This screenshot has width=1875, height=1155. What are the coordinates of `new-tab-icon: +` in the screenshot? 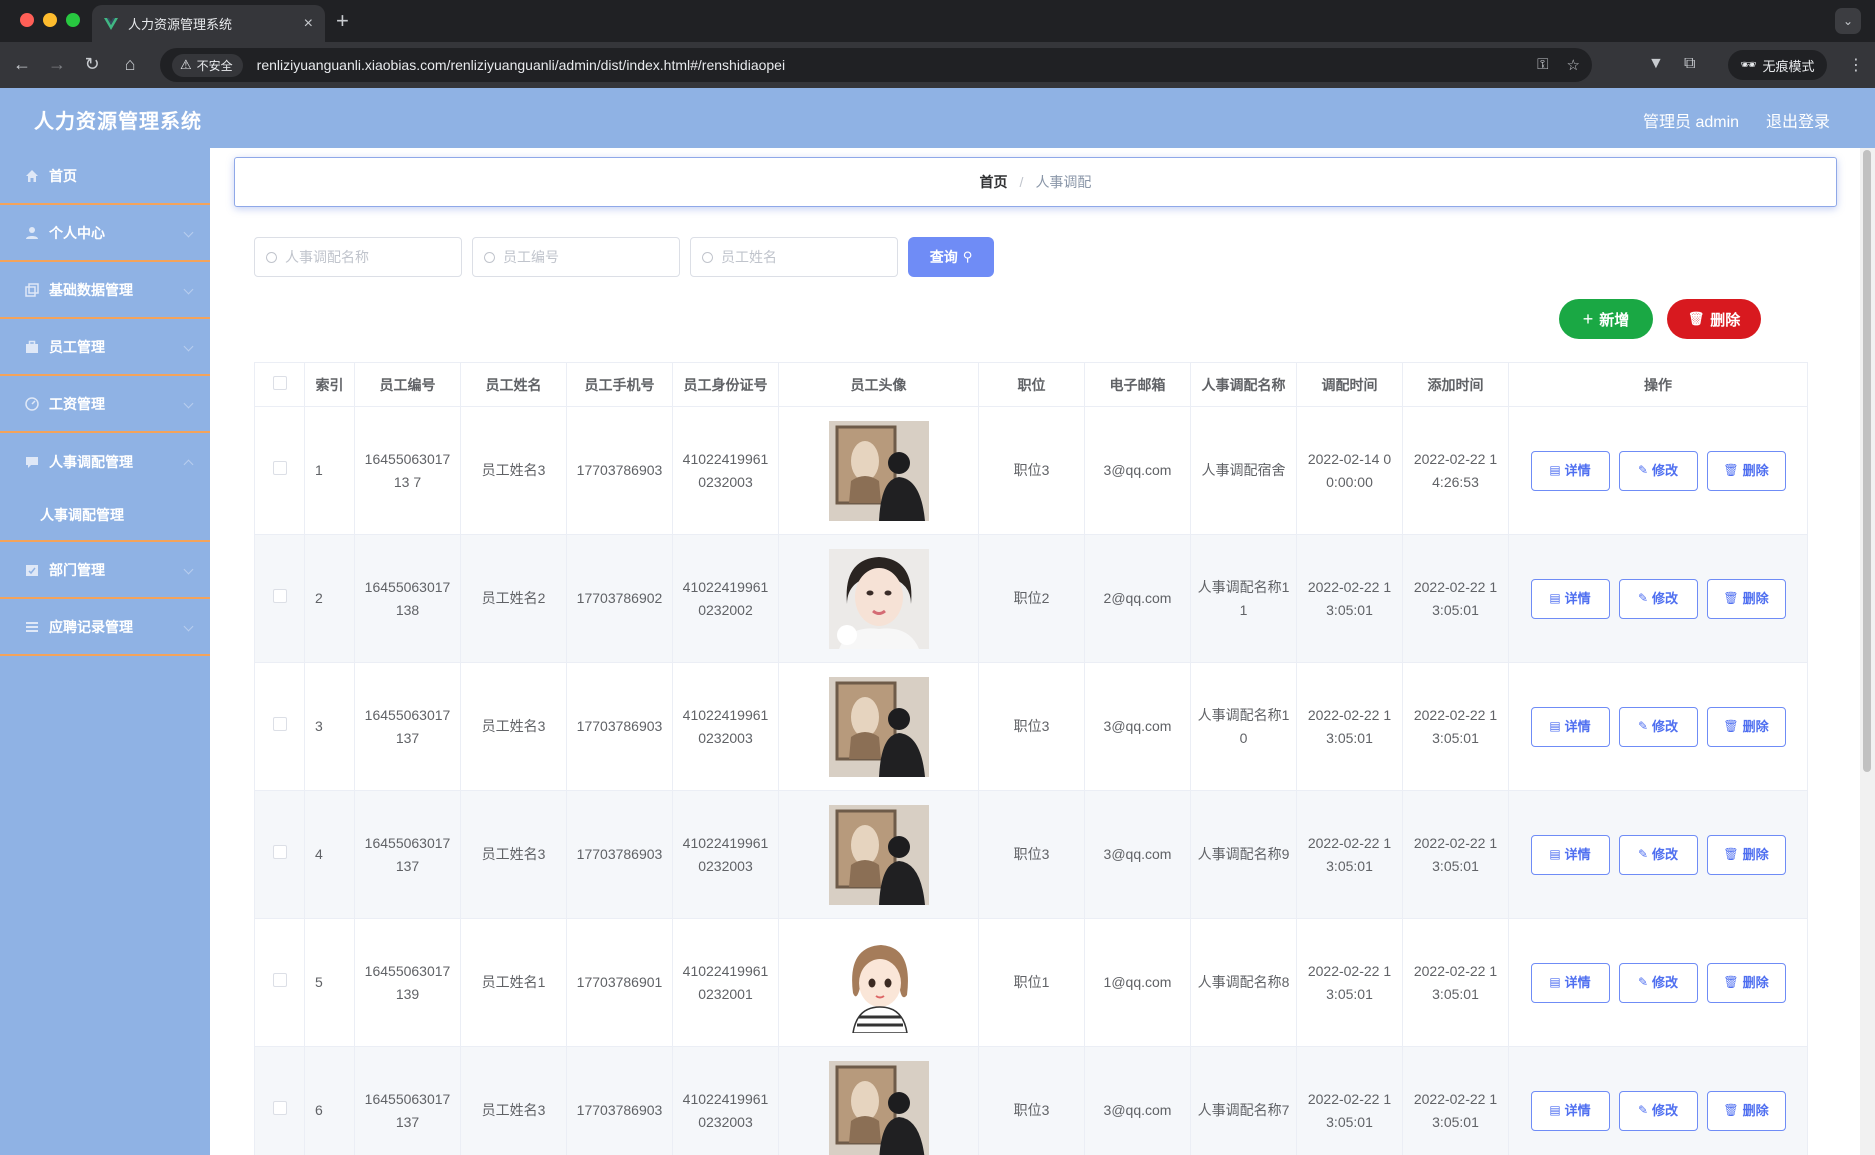 It's located at (342, 21).